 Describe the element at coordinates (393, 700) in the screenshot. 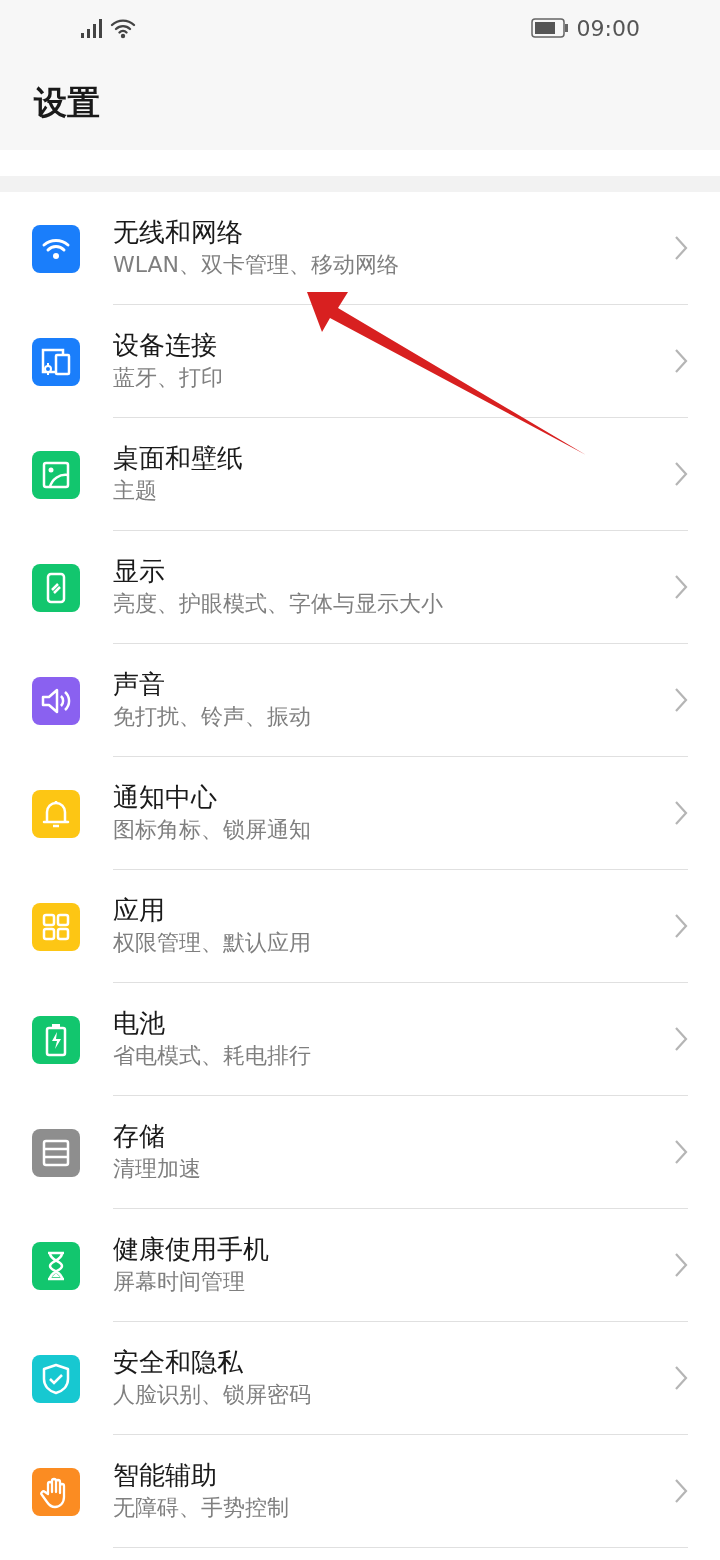

I see `settings-item: 声音 免打扰、铃声、振动` at that location.